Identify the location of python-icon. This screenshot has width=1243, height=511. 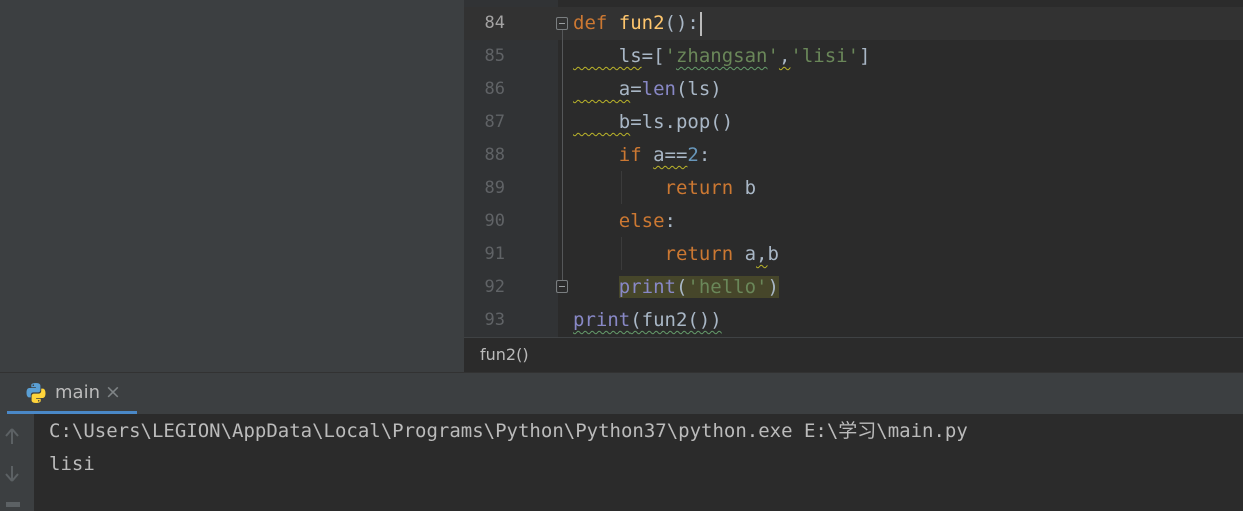
(36, 393).